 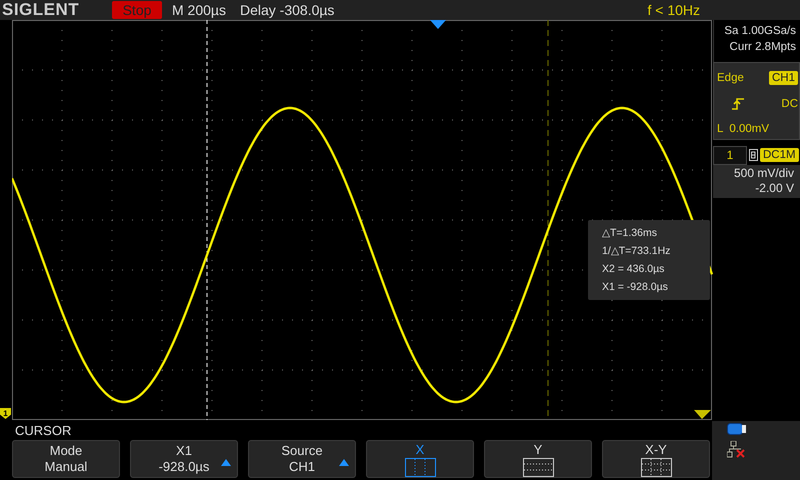 What do you see at coordinates (637, 251) in the screenshot?
I see `measurement-reading: 1/△T=733.1Hz` at bounding box center [637, 251].